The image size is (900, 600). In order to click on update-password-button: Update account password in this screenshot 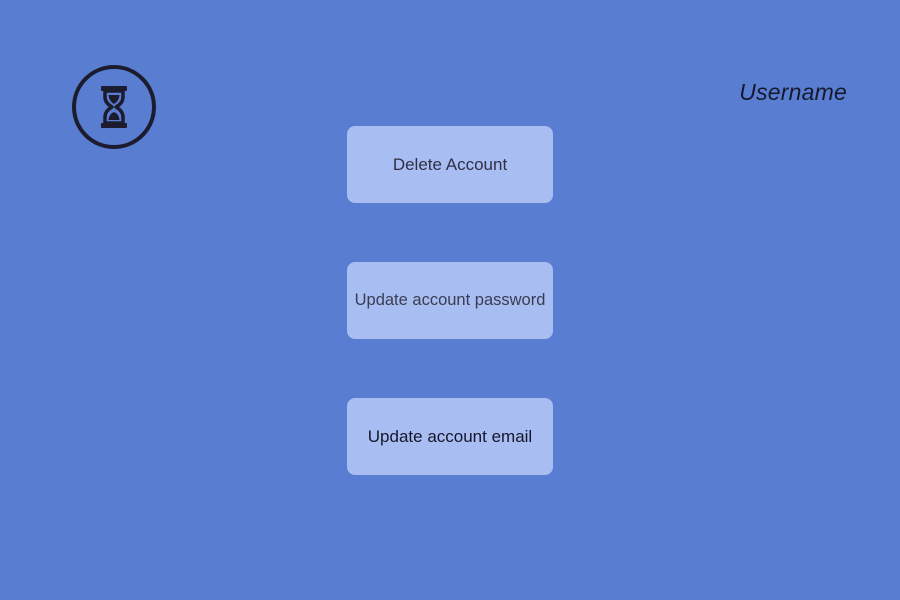, I will do `click(450, 300)`.